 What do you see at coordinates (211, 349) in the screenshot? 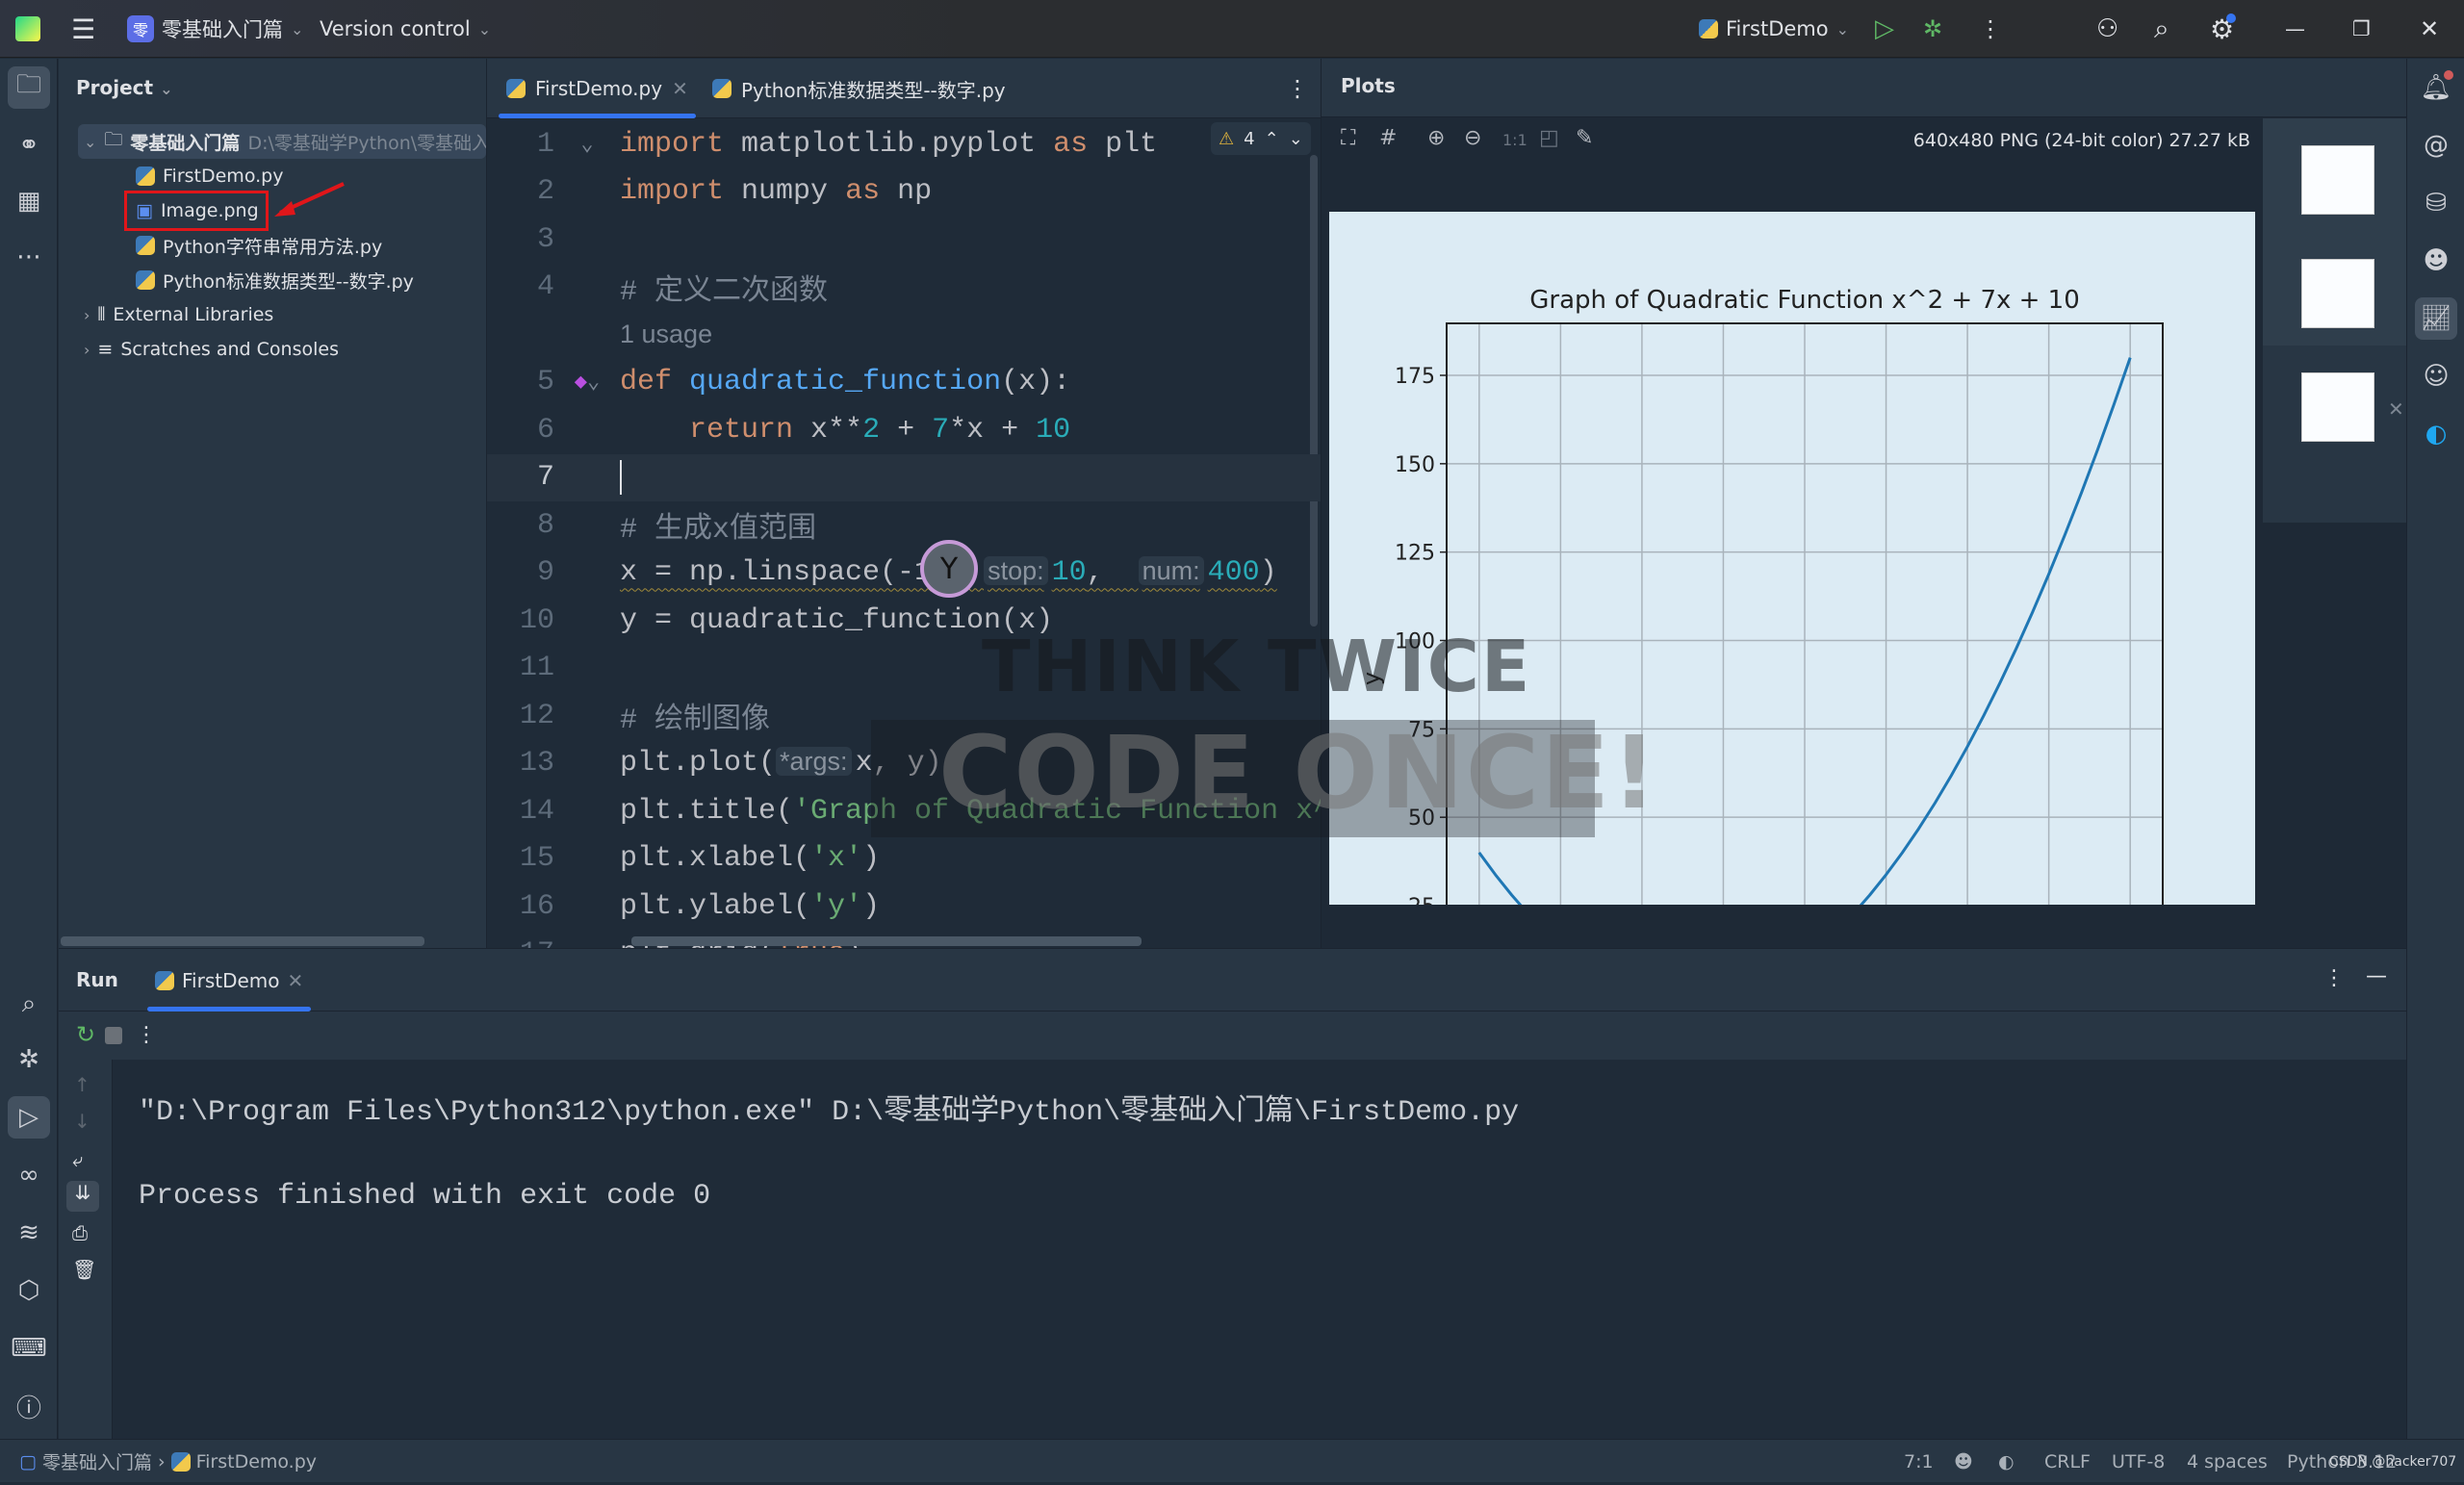
I see `tree-scratches: › ≡ Scratches and Consoles` at bounding box center [211, 349].